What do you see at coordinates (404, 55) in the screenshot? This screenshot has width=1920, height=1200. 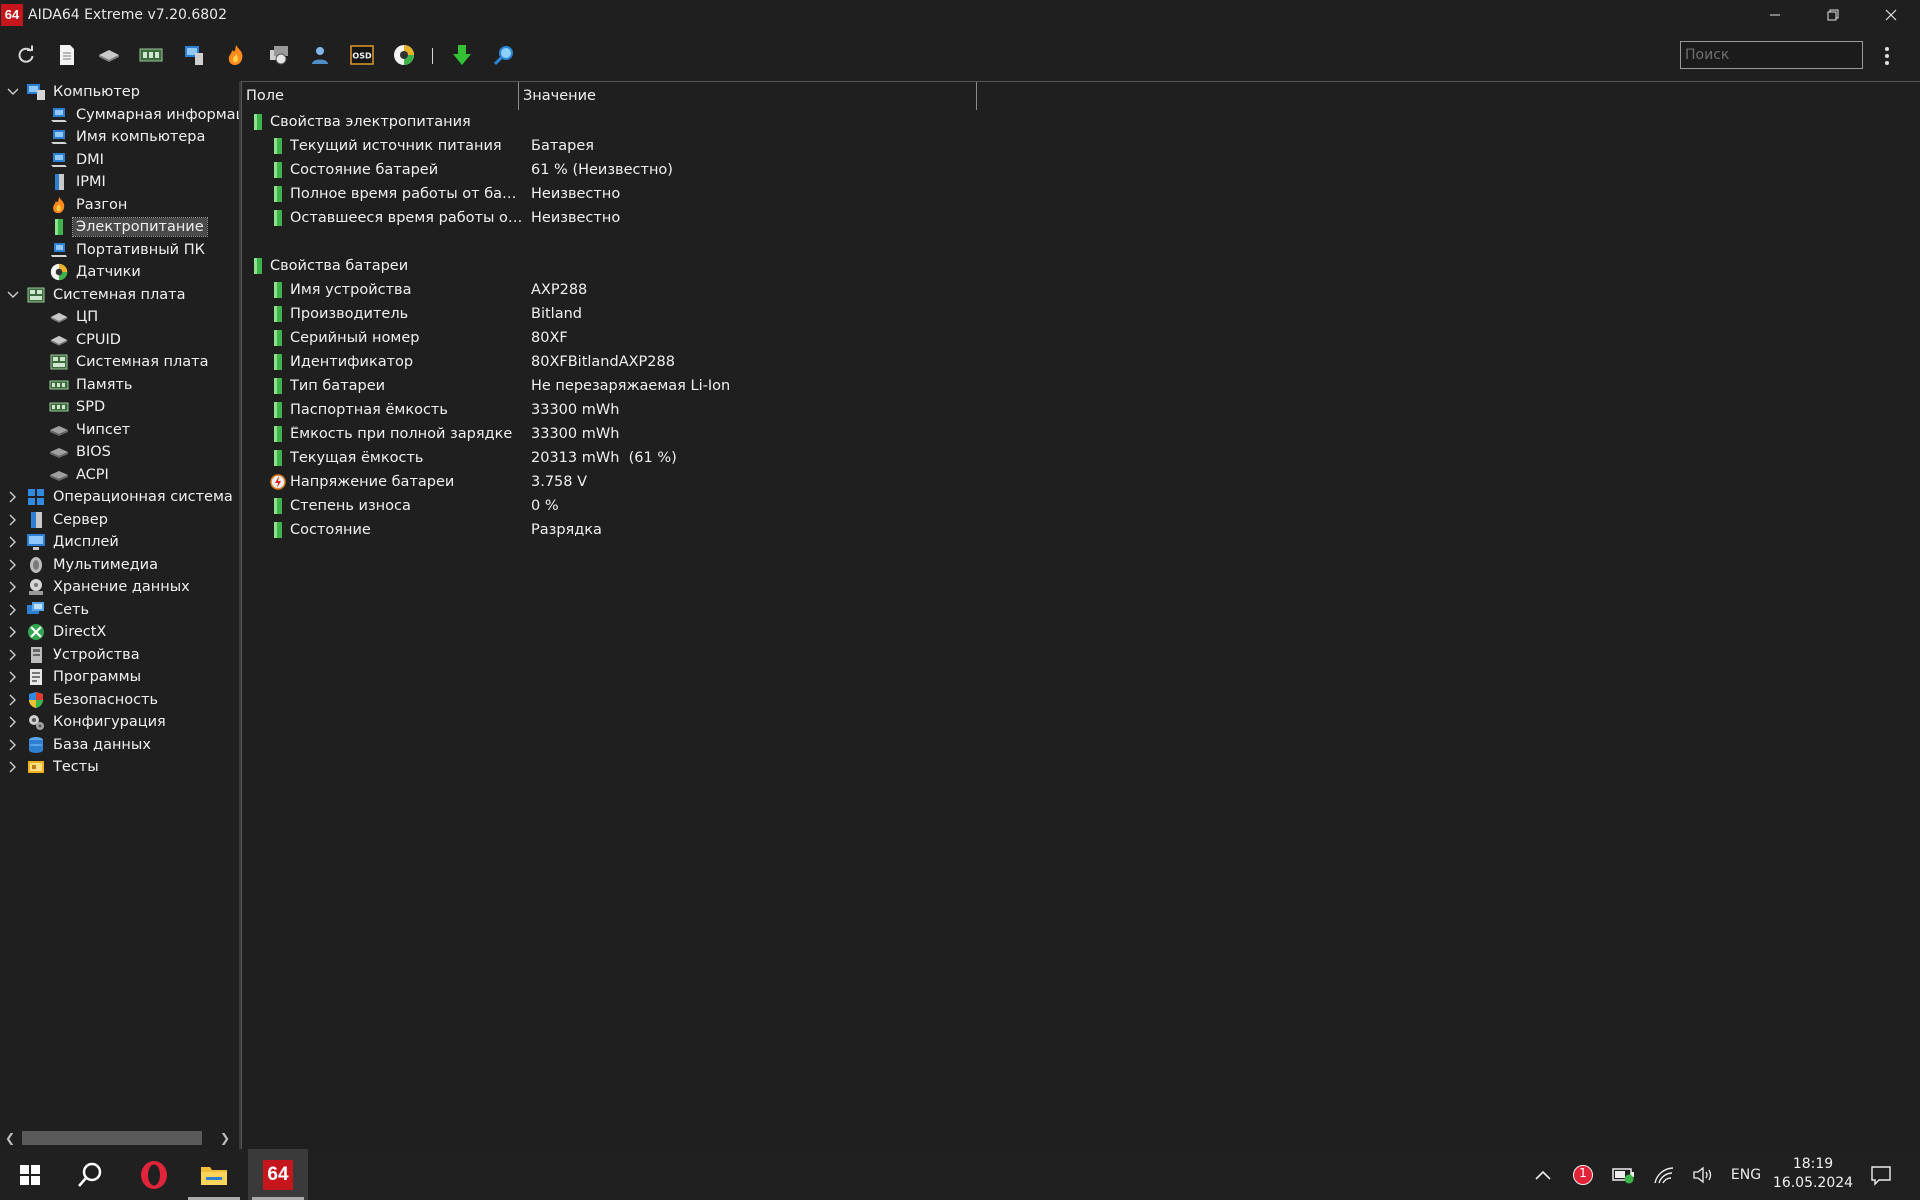 I see `sensor-button` at bounding box center [404, 55].